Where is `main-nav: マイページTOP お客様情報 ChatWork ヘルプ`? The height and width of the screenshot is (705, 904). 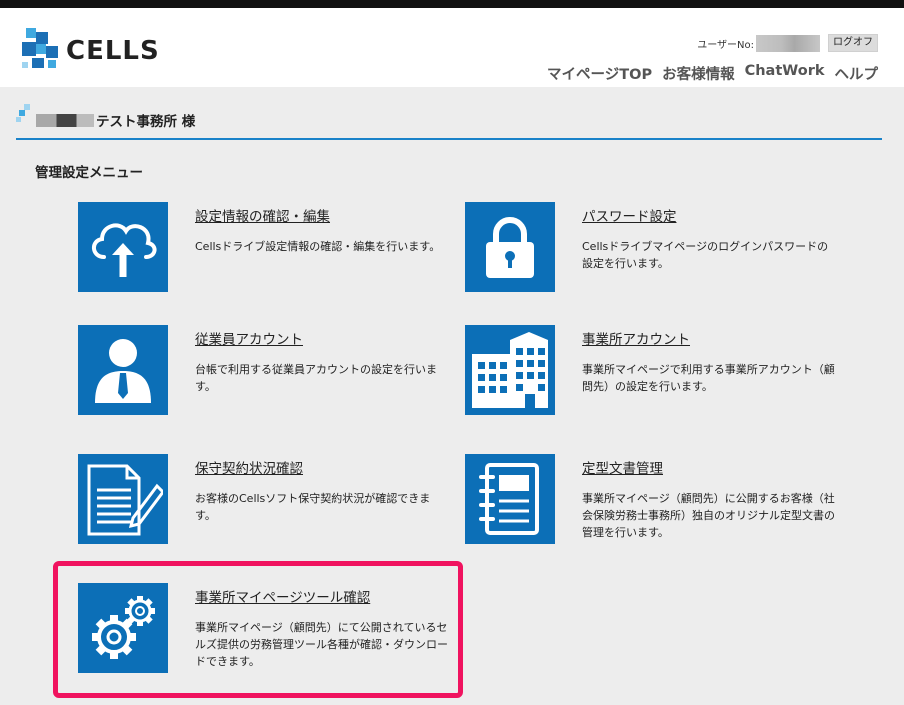 main-nav: マイページTOP お客様情報 ChatWork ヘルプ is located at coordinates (712, 73).